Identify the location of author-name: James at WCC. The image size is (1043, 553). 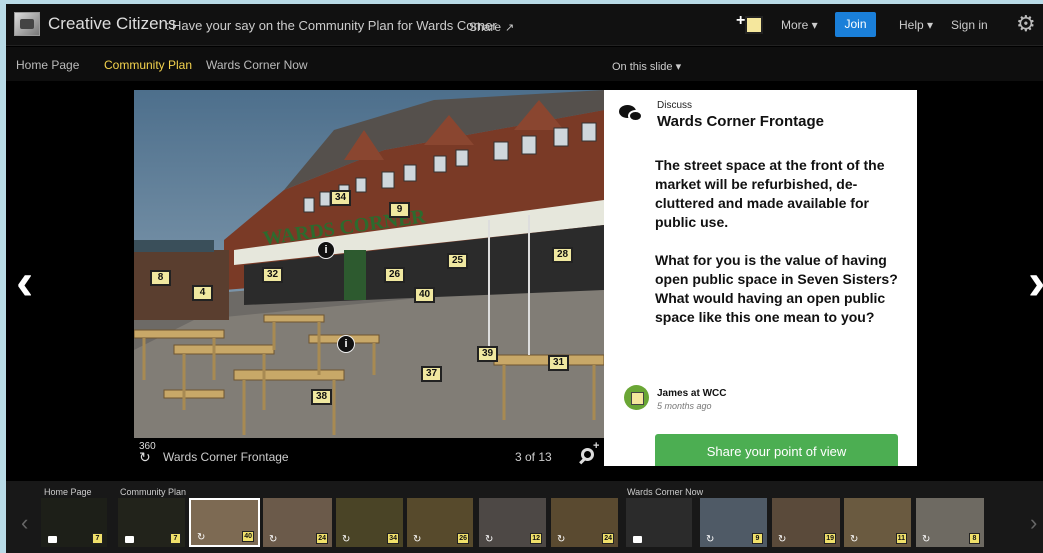
(691, 393).